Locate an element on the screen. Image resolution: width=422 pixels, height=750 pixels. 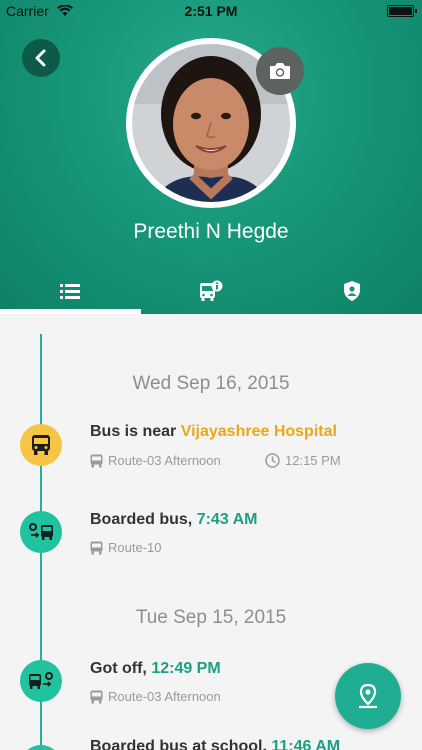
got-off-node is located at coordinates (41, 681).